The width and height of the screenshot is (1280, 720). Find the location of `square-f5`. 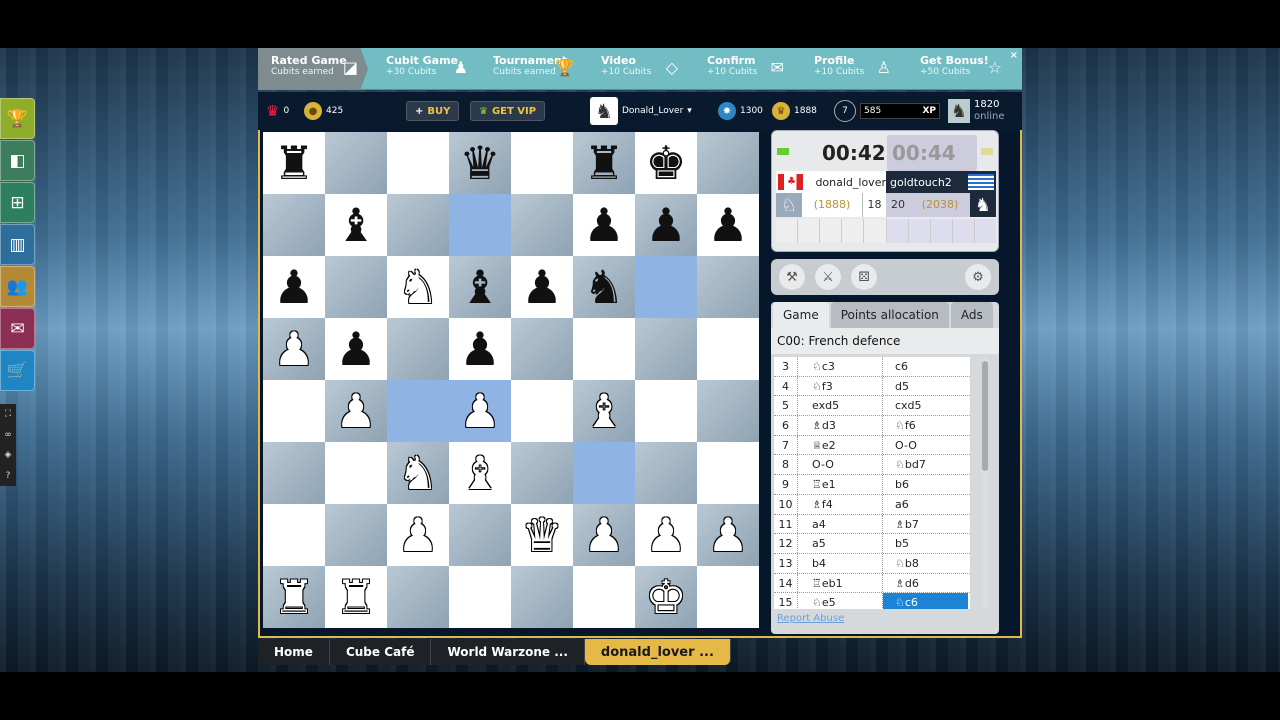

square-f5 is located at coordinates (604, 349).